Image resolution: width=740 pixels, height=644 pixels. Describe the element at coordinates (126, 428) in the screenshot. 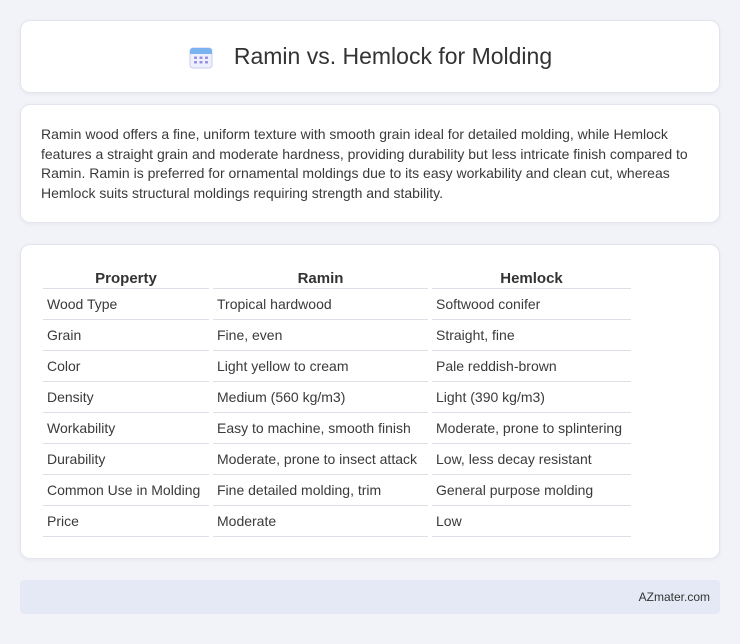

I see `table-cell: Workability` at that location.